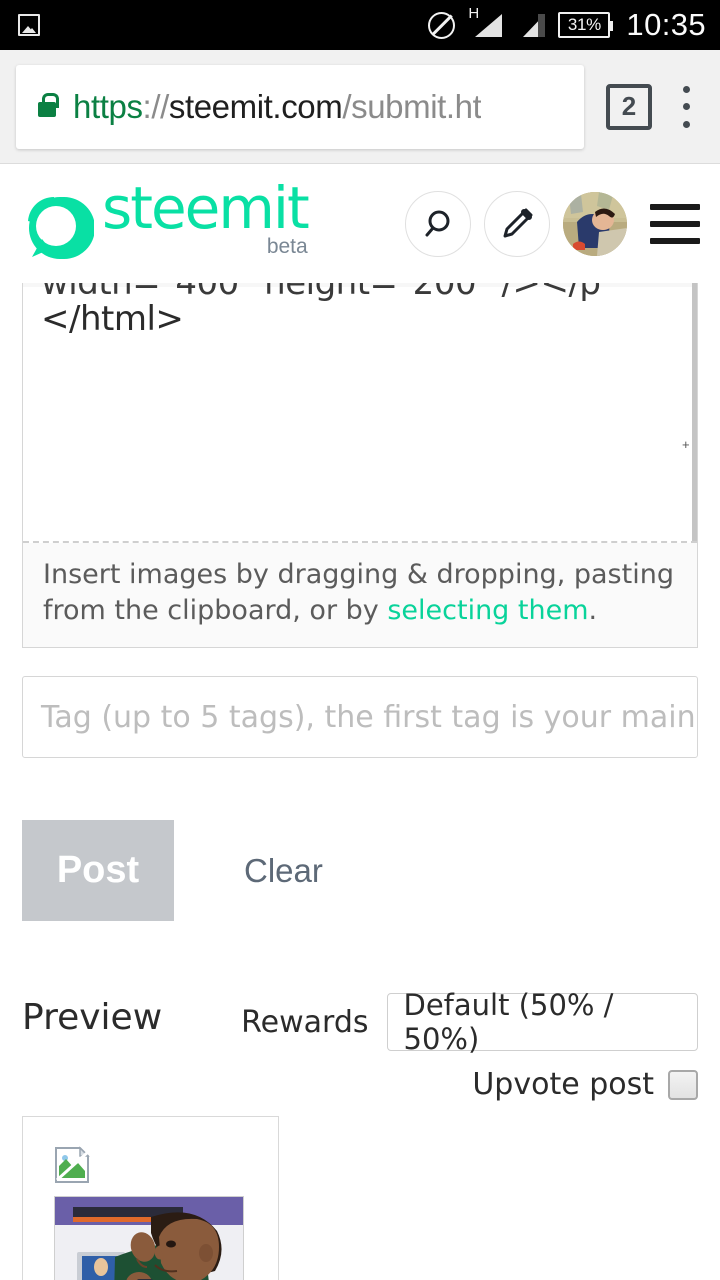 Image resolution: width=720 pixels, height=1280 pixels. What do you see at coordinates (287, 246) in the screenshot?
I see `logo-beta-label: beta` at bounding box center [287, 246].